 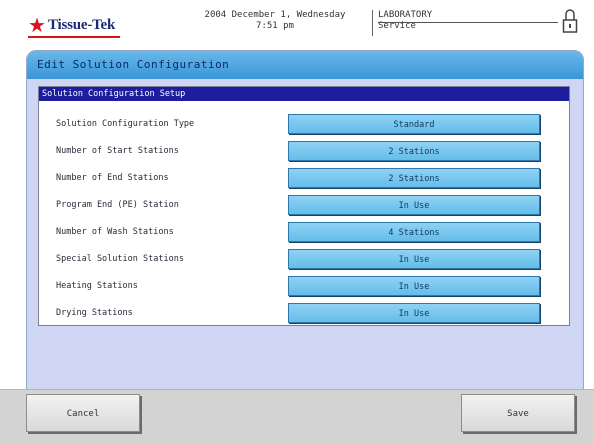 I want to click on date-time-display: 2004 December 1, Wednesday 7:51 pm, so click(x=275, y=21).